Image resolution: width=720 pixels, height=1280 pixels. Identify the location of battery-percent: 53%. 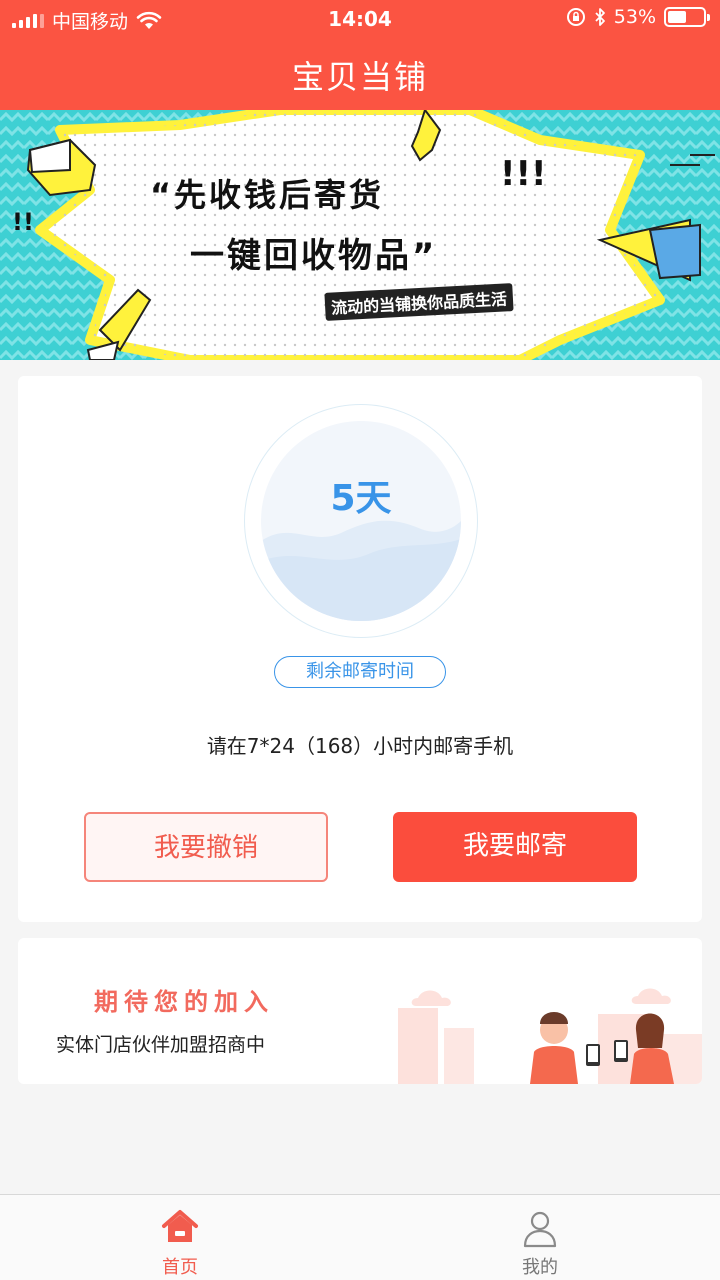
(634, 17).